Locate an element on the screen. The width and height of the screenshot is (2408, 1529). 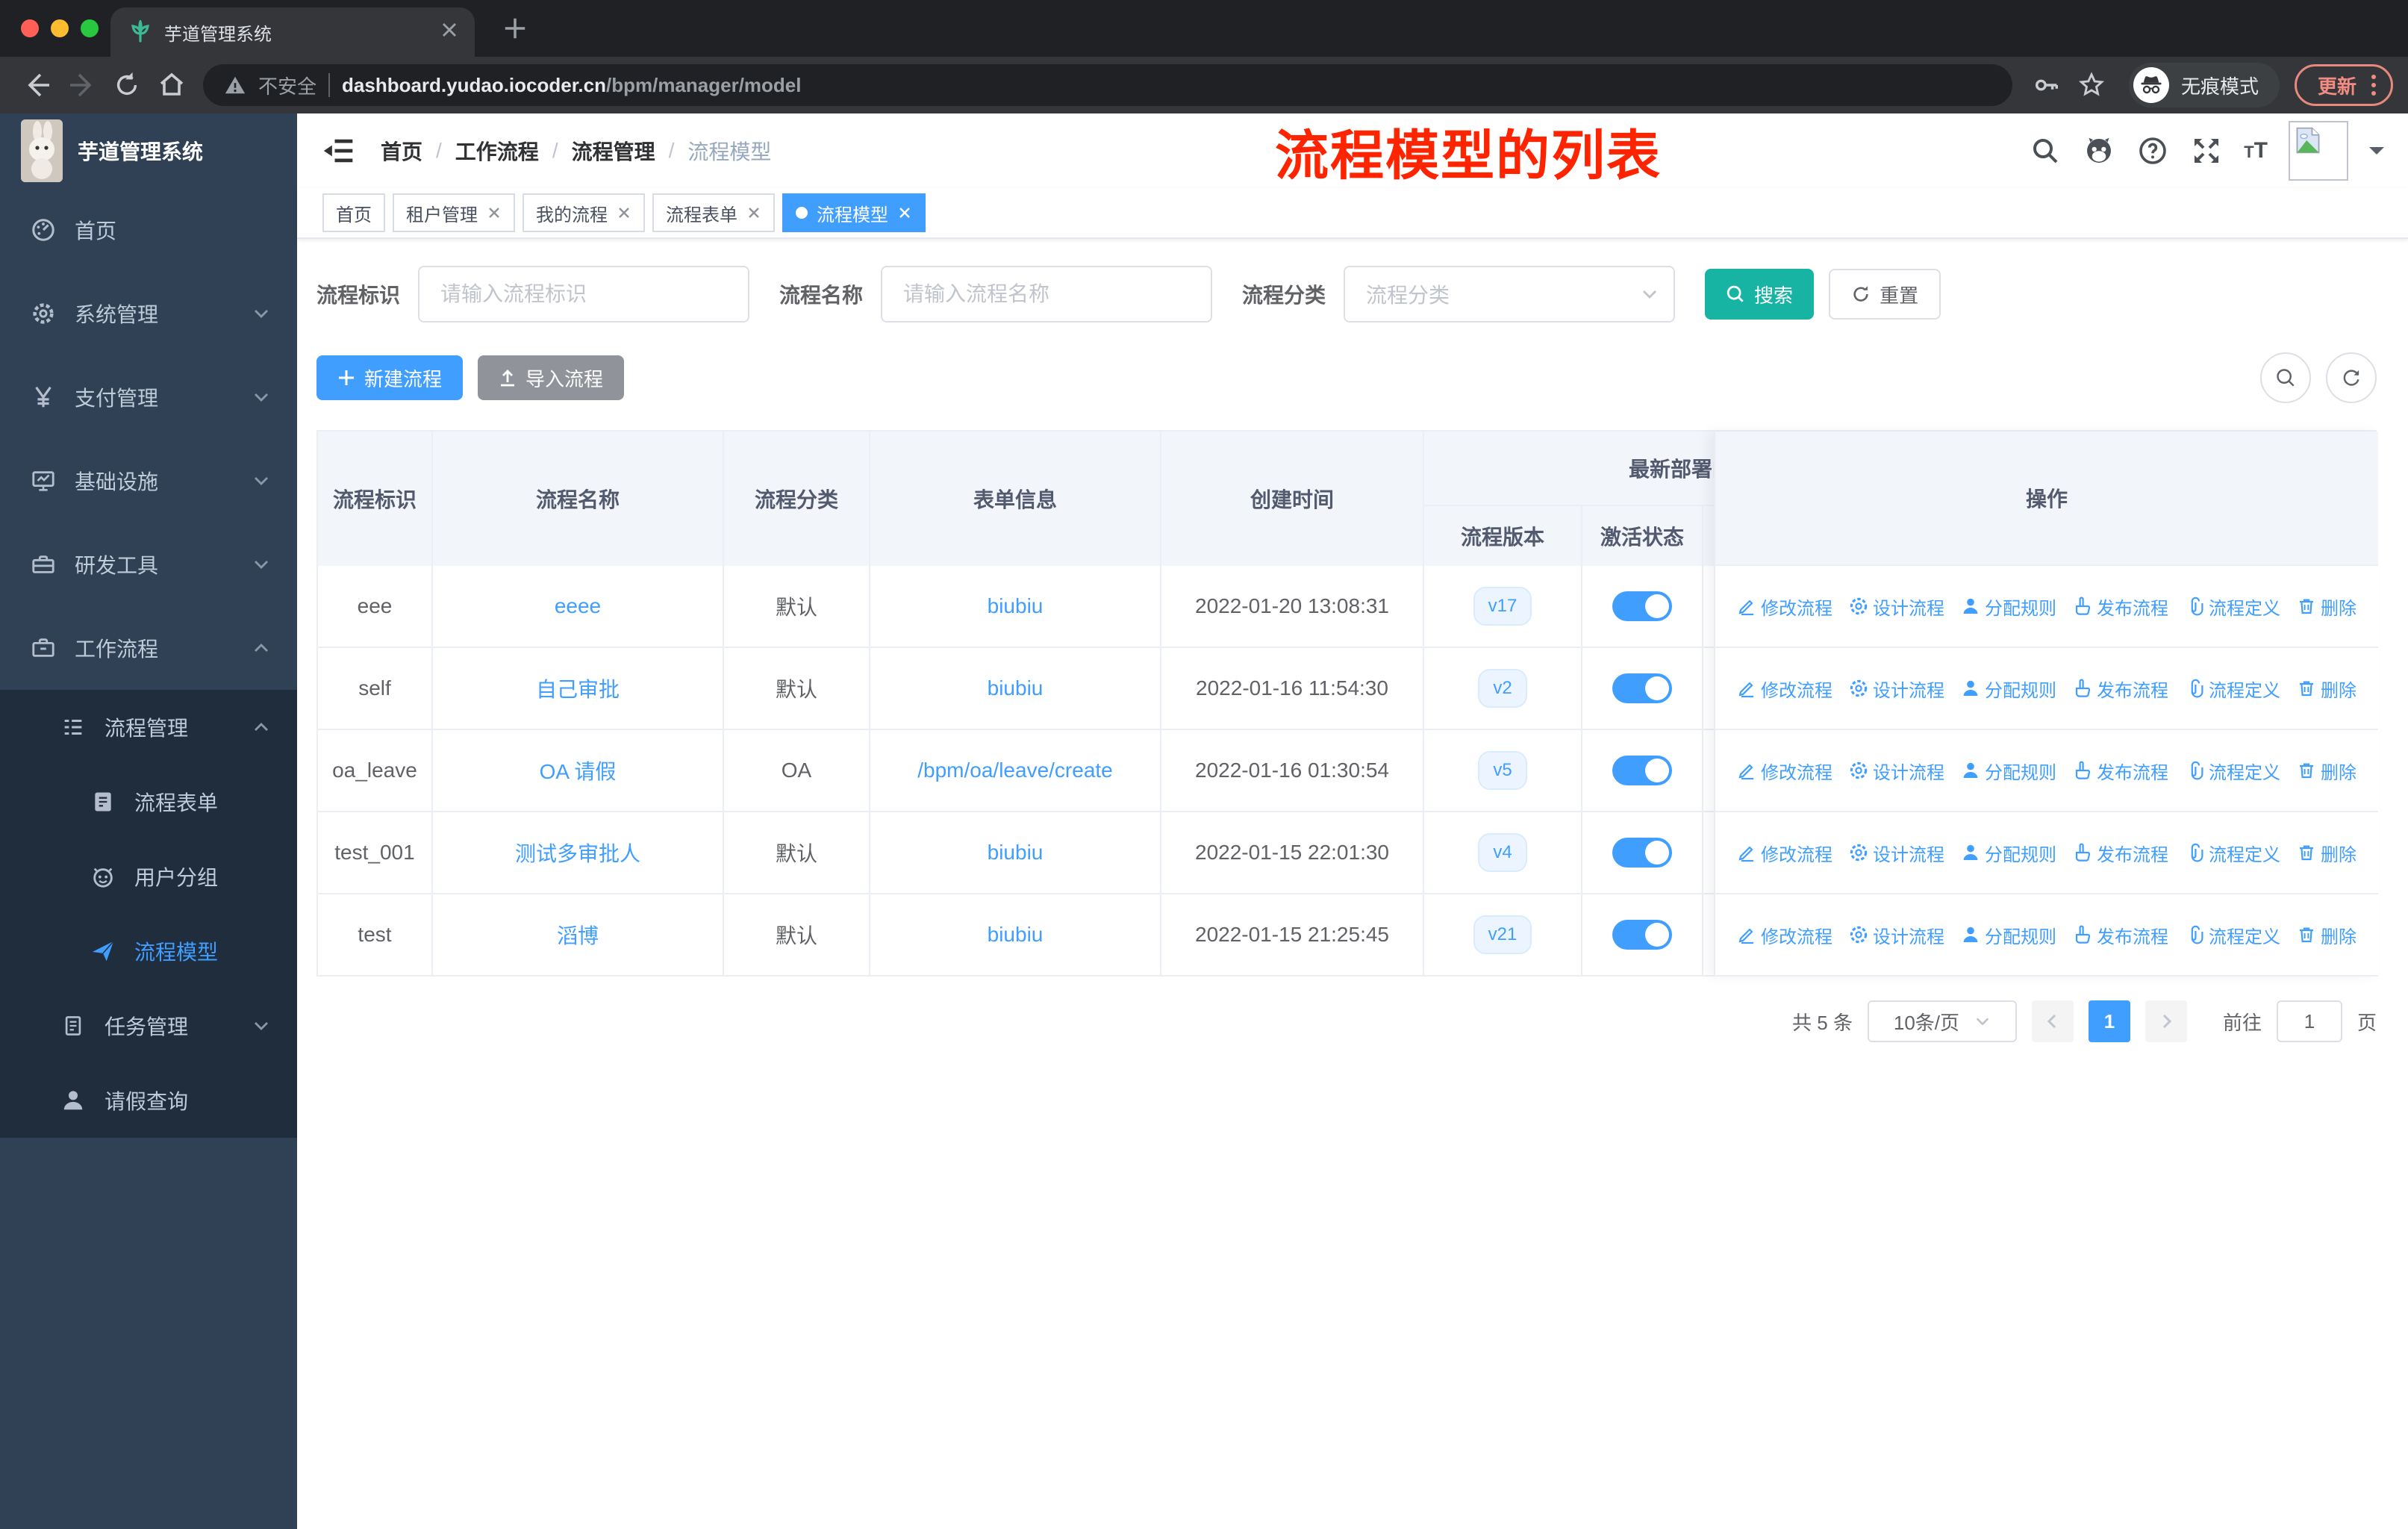
browser-menu-icon is located at coordinates (2373, 85).